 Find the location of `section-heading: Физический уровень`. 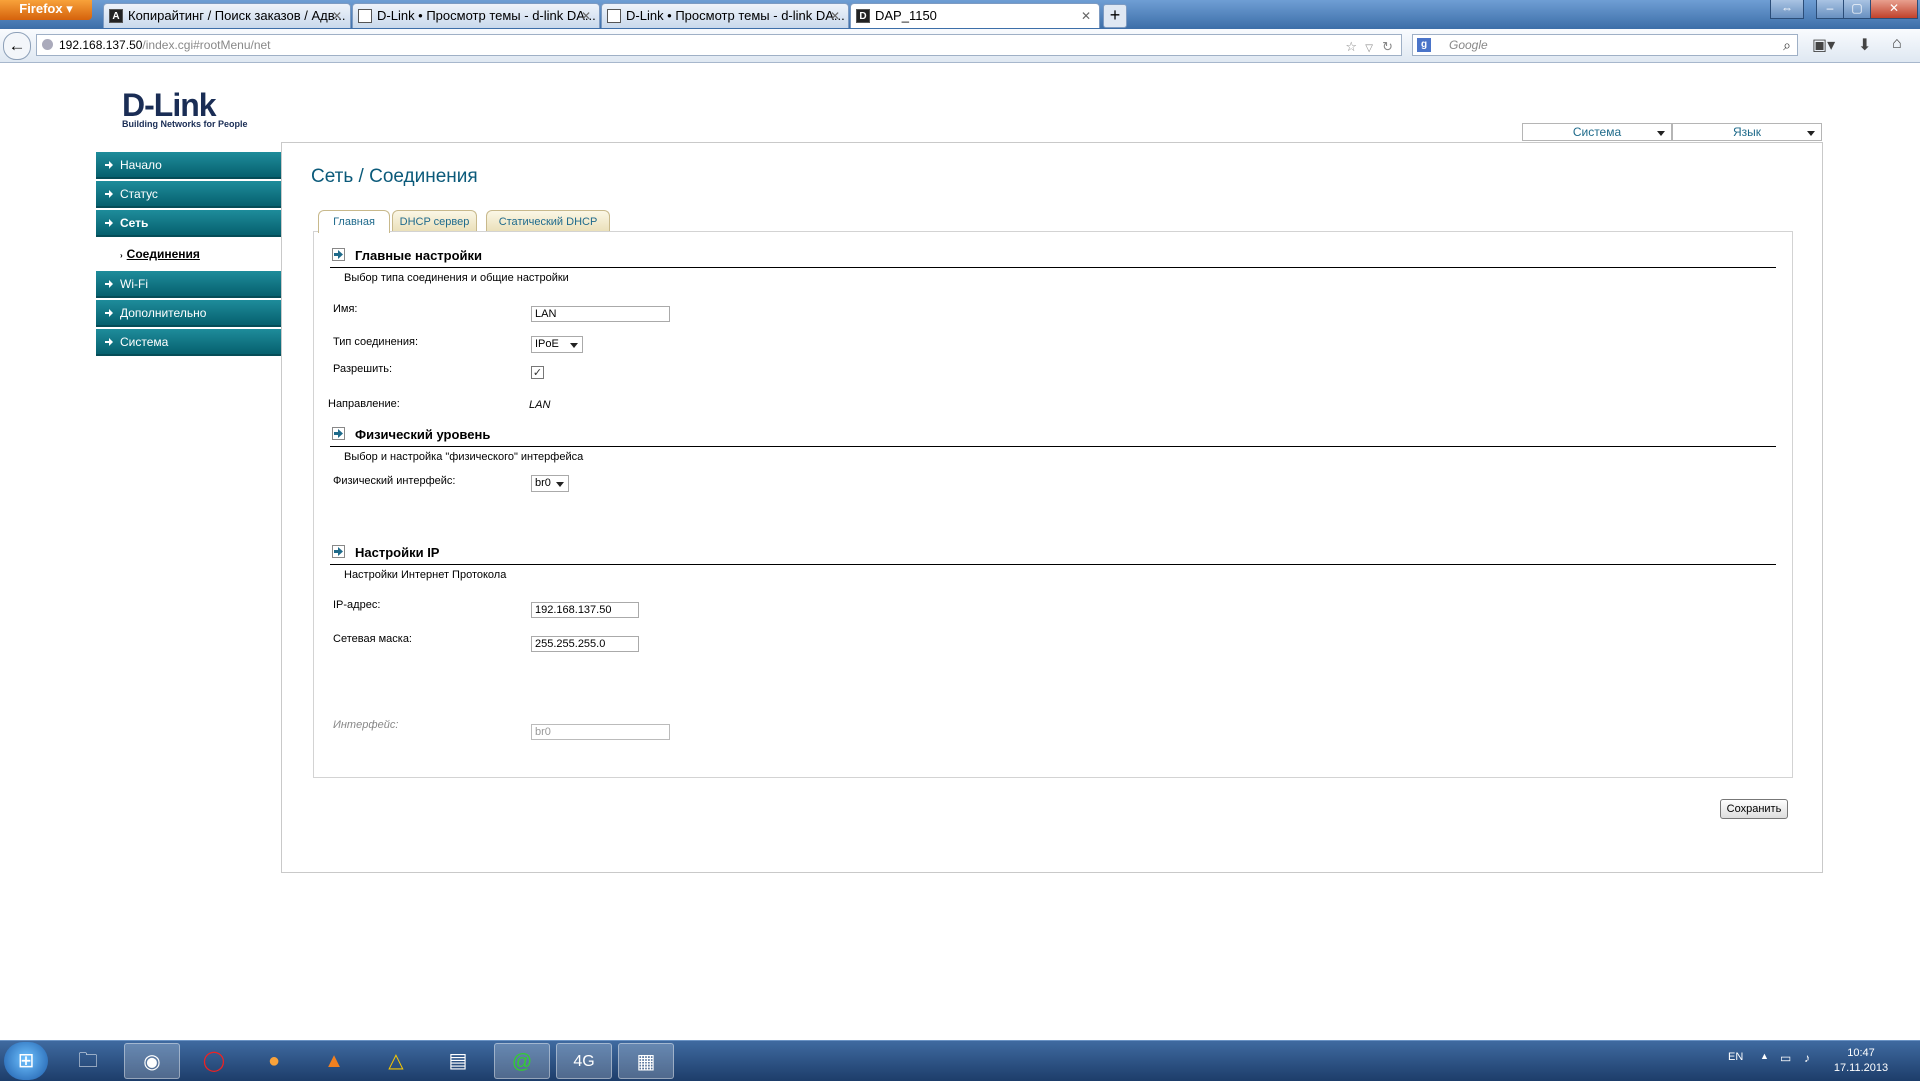

section-heading: Физический уровень is located at coordinates (423, 434).